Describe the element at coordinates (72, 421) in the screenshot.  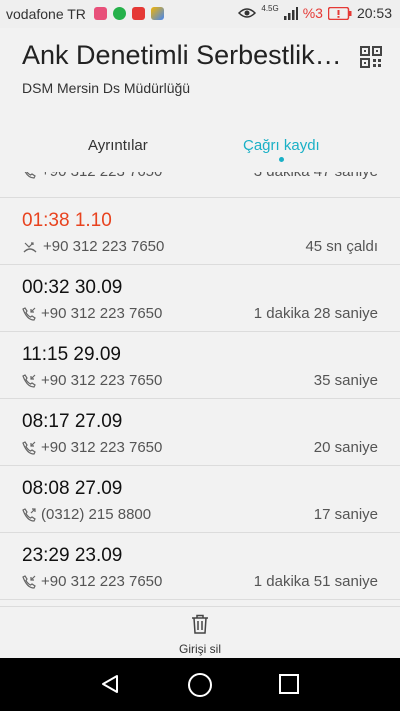
I see `call-time: 08:17 27.09` at that location.